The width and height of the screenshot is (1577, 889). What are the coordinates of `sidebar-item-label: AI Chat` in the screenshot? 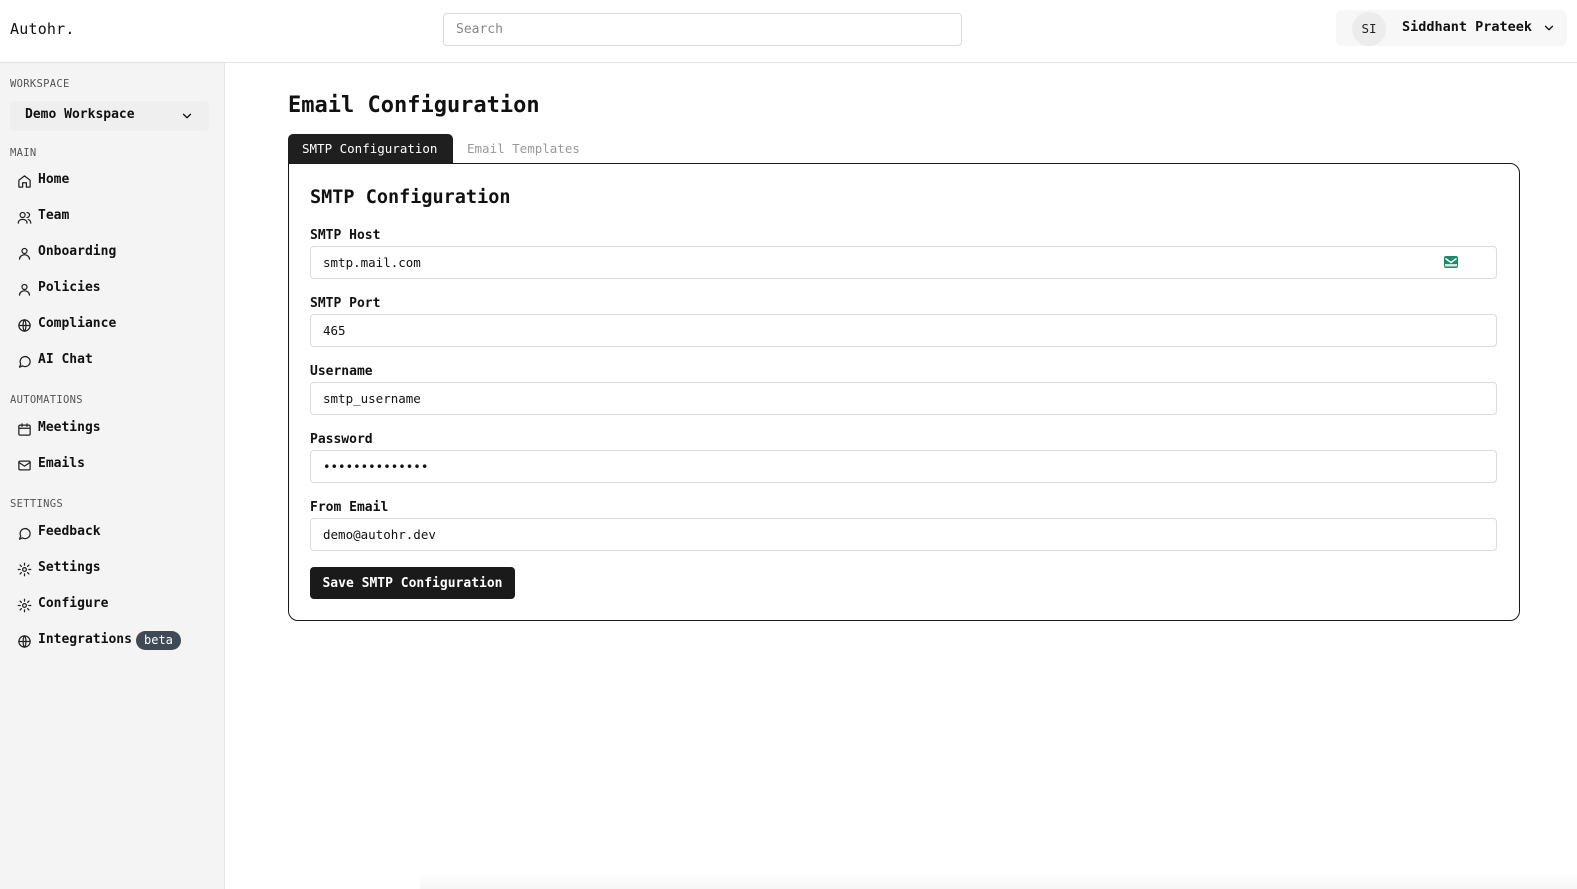 It's located at (65, 359).